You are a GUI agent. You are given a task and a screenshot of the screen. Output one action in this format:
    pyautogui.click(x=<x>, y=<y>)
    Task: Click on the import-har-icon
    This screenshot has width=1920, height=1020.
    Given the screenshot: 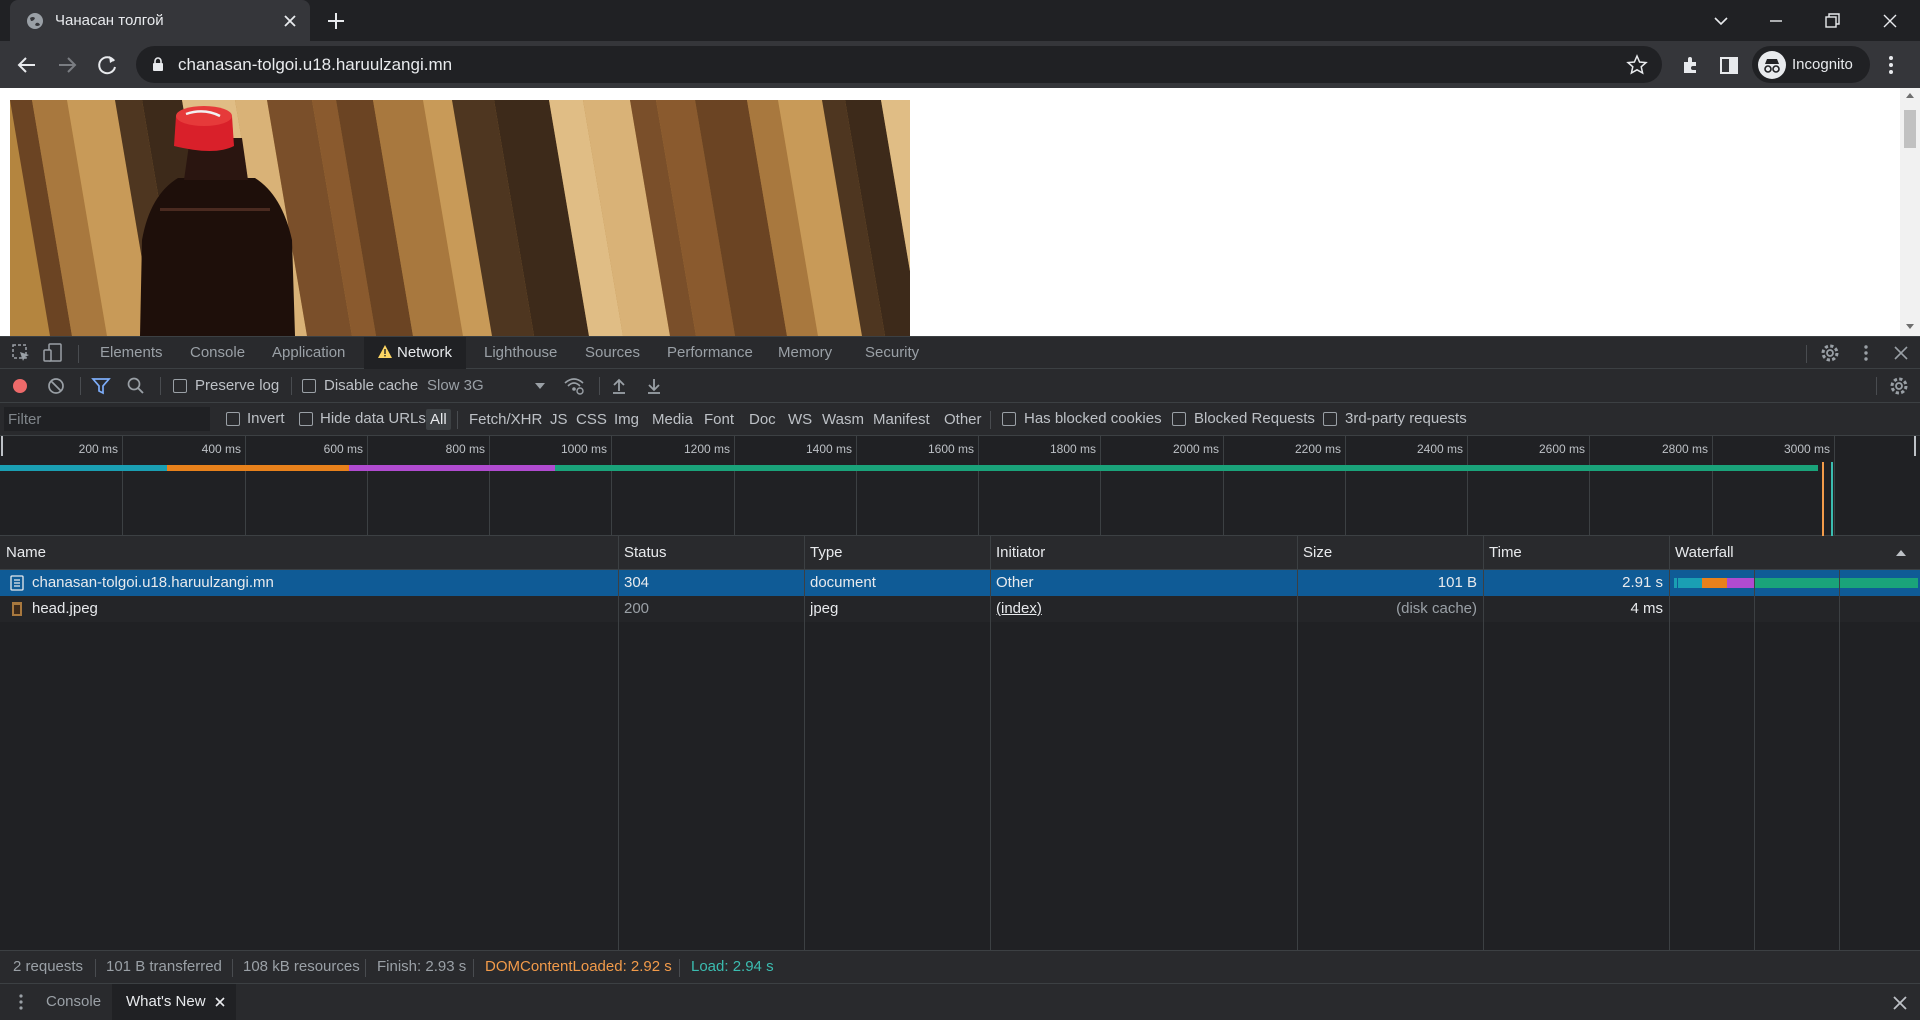 What is the action you would take?
    pyautogui.click(x=619, y=386)
    